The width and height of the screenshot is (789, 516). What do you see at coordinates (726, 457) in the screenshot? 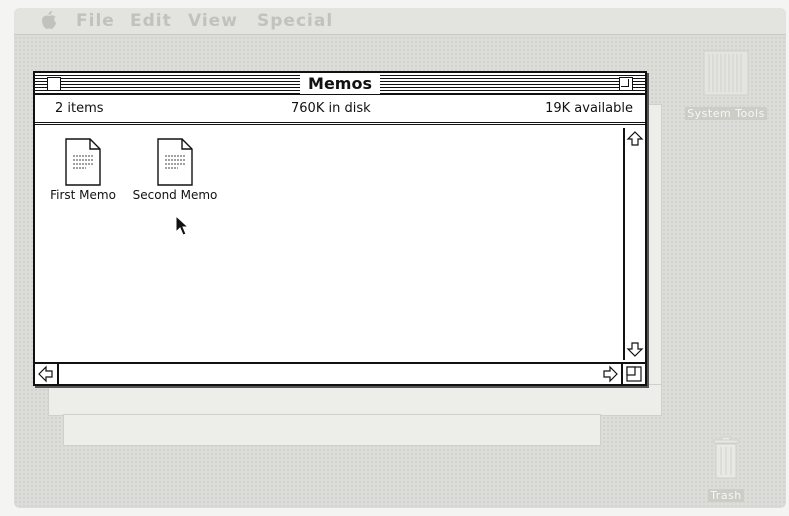
I see `trash-icon` at bounding box center [726, 457].